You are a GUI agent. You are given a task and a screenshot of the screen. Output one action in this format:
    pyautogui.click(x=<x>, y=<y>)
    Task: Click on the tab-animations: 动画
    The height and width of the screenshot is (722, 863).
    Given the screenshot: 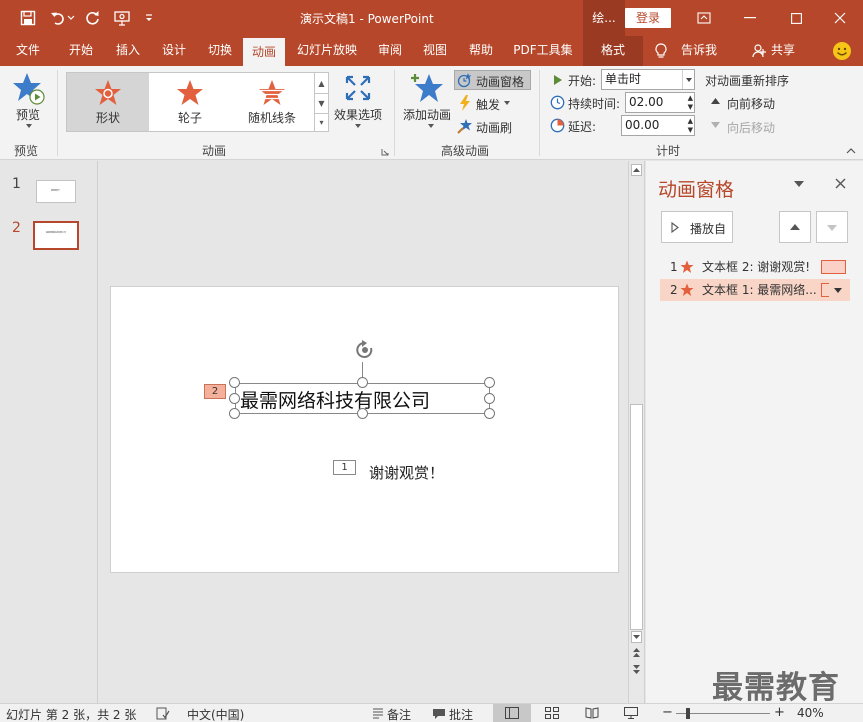 What is the action you would take?
    pyautogui.click(x=264, y=51)
    